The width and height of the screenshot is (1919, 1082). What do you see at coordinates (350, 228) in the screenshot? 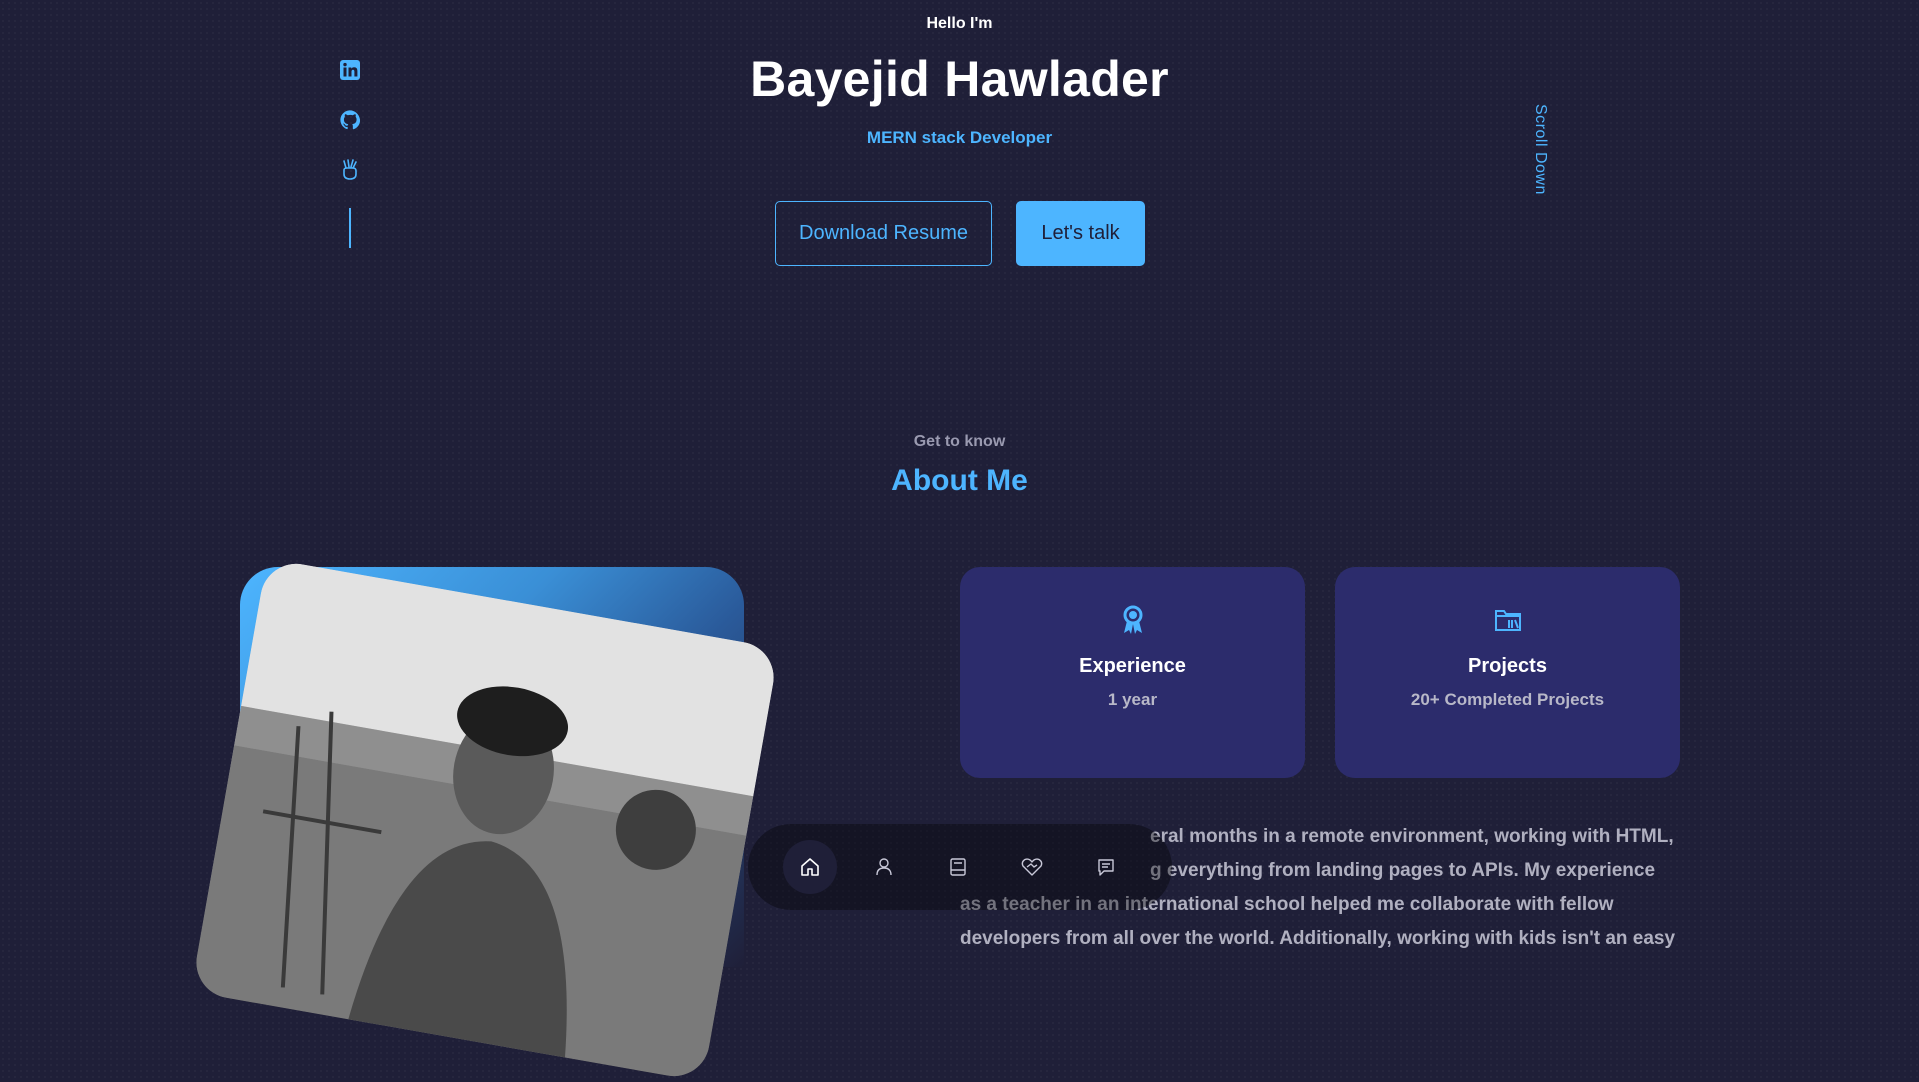
I see `social-divider-line` at bounding box center [350, 228].